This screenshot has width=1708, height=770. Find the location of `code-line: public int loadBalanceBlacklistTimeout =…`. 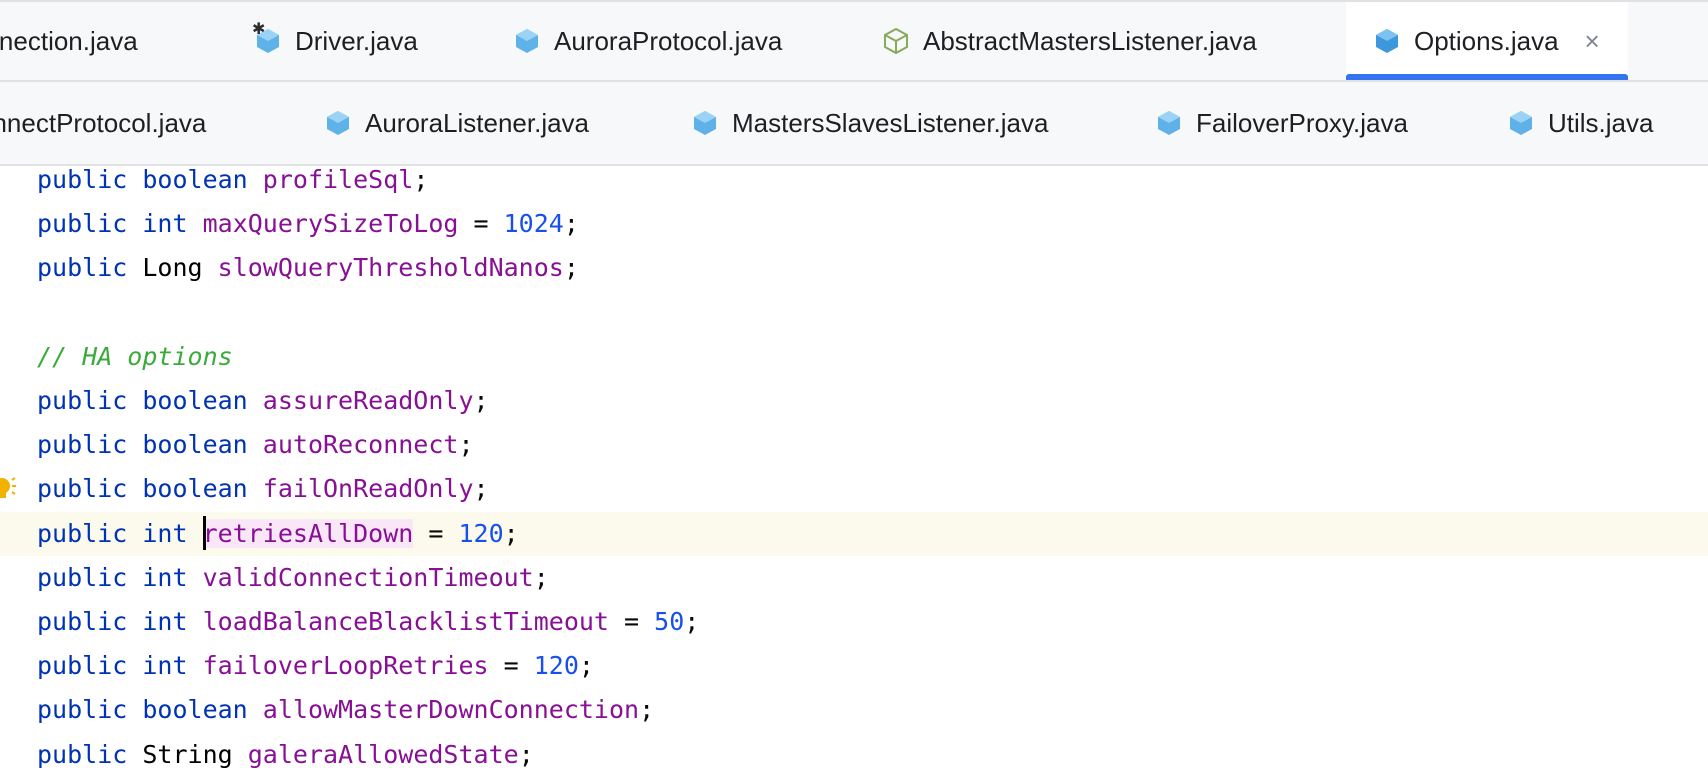

code-line: public int loadBalanceBlacklistTimeout =… is located at coordinates (854, 622).